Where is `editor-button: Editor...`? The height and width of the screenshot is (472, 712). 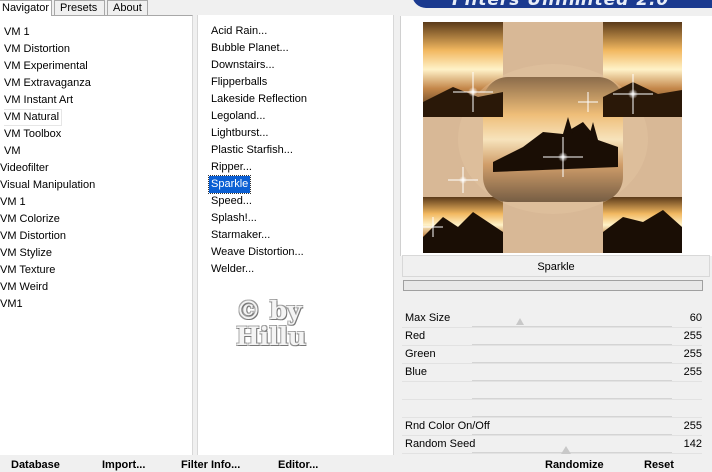 editor-button: Editor... is located at coordinates (298, 465).